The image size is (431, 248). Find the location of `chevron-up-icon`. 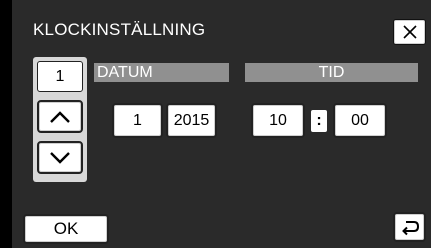

chevron-up-icon is located at coordinates (60, 117).